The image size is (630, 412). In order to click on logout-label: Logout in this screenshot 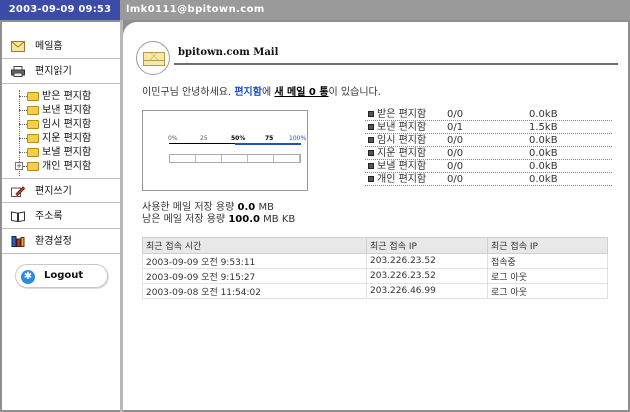, I will do `click(64, 275)`.